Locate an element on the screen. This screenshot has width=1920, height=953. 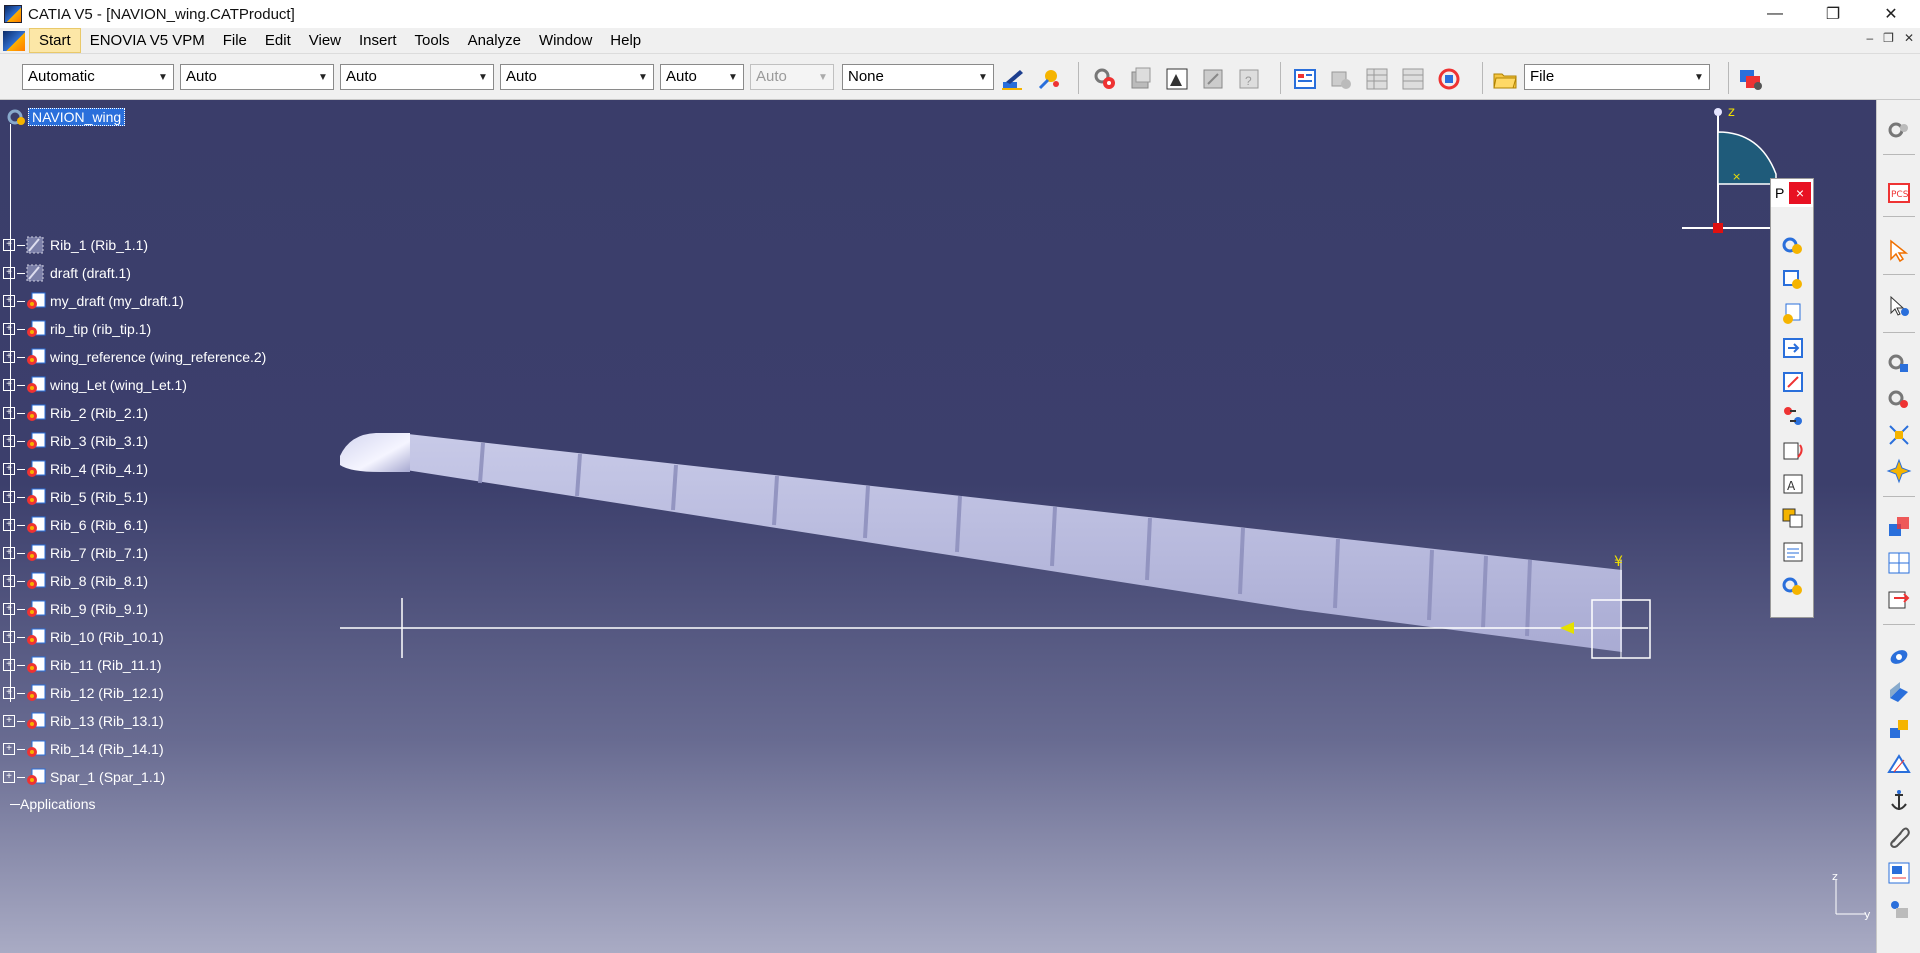
constraint-icon is located at coordinates (1899, 363).